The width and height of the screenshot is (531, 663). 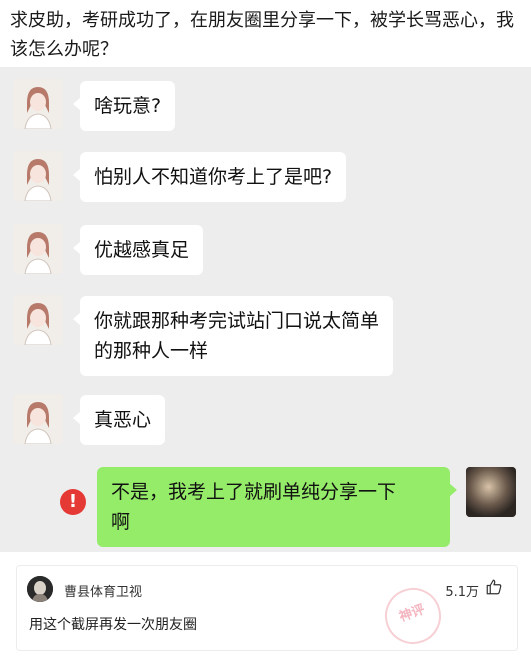 What do you see at coordinates (494, 587) in the screenshot?
I see `thumbs-up-icon` at bounding box center [494, 587].